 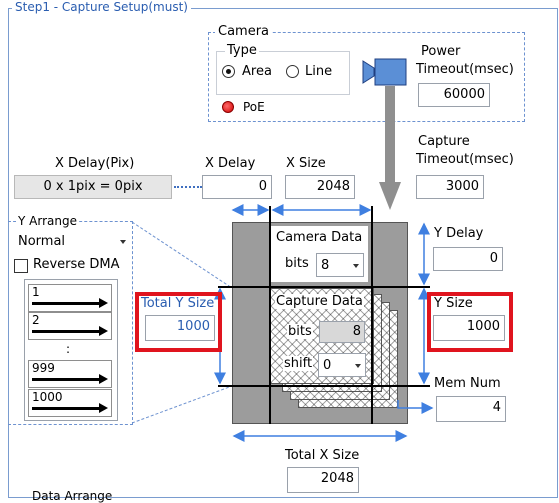 What do you see at coordinates (228, 71) in the screenshot?
I see `type-area-radio` at bounding box center [228, 71].